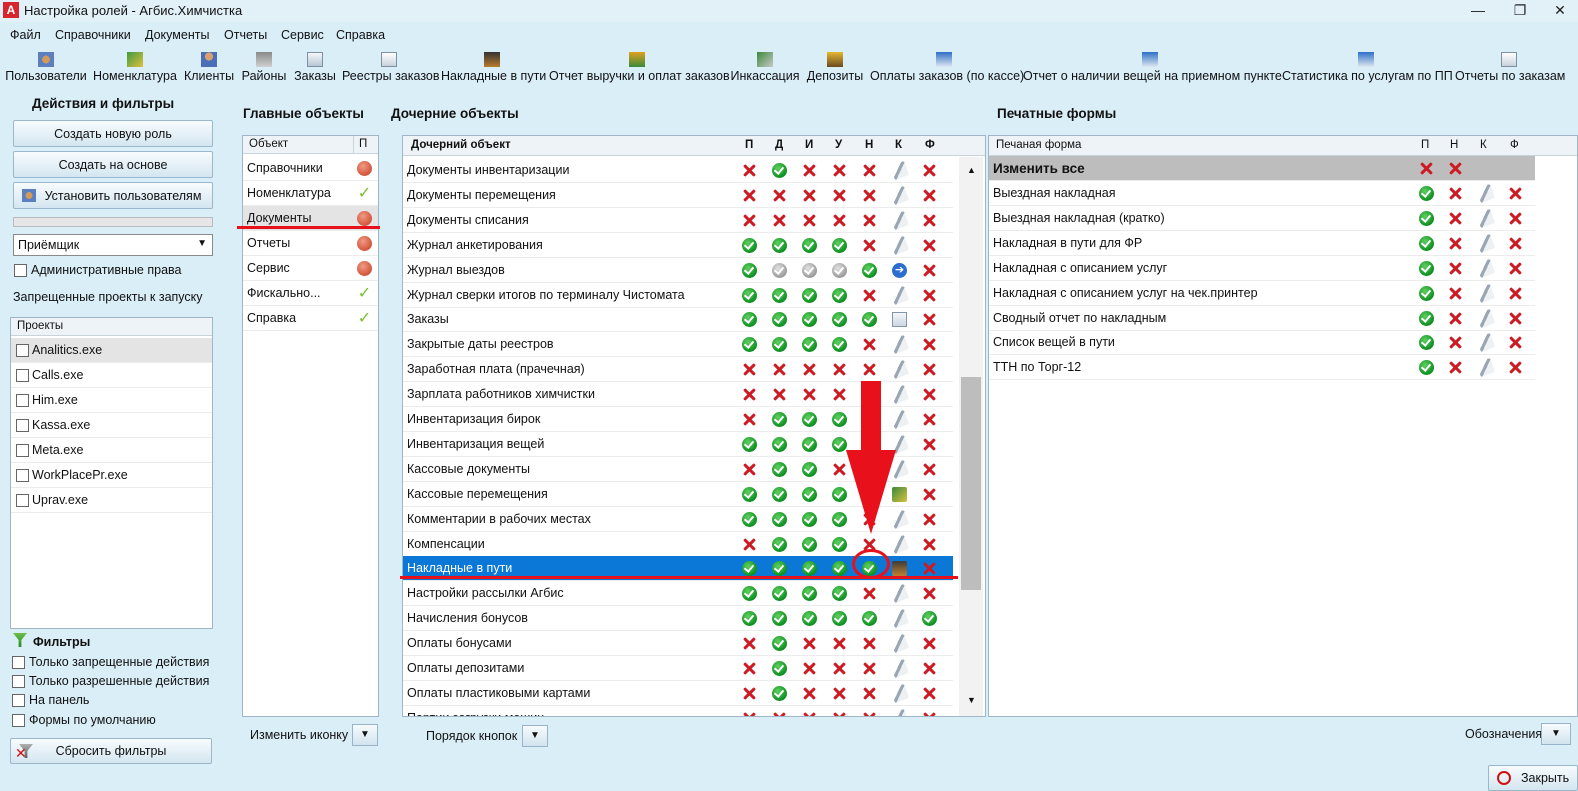 This screenshot has height=791, width=1578. Describe the element at coordinates (310, 243) in the screenshot. I see `table-row: Отчеты` at that location.